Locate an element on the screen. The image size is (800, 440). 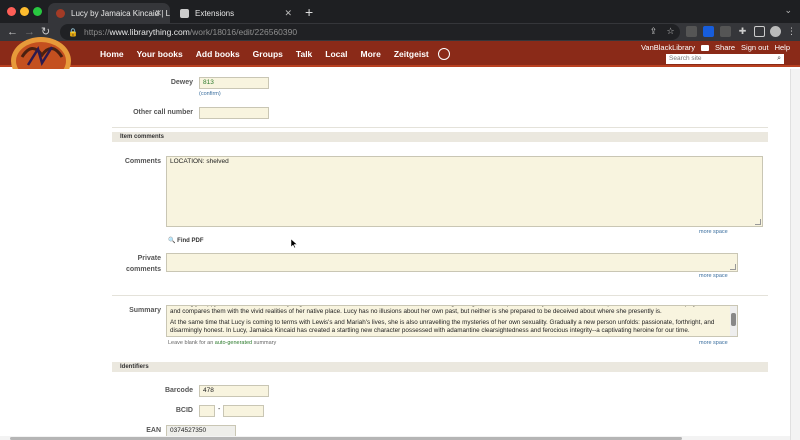
mouse-pointer-icon is located at coordinates (294, 243).